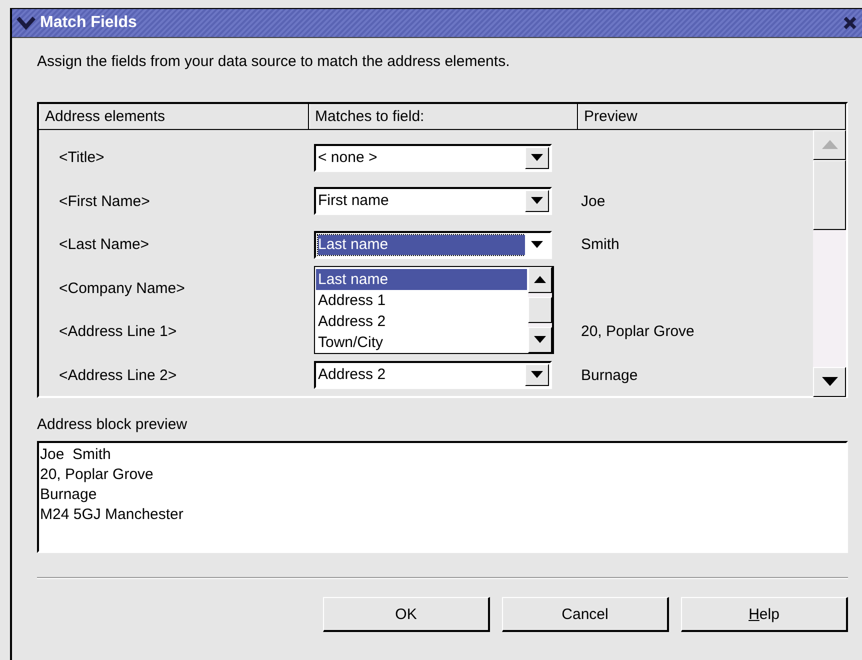 Image resolution: width=862 pixels, height=660 pixels. Describe the element at coordinates (433, 244) in the screenshot. I see `field-combobox: Last name` at that location.